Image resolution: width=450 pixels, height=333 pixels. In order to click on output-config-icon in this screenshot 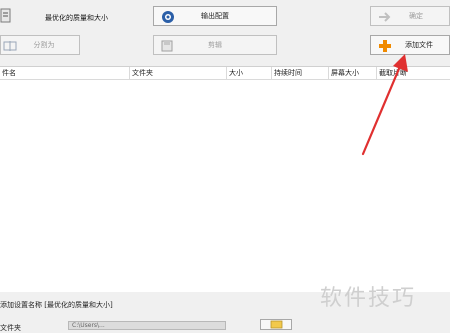, I will do `click(168, 17)`.